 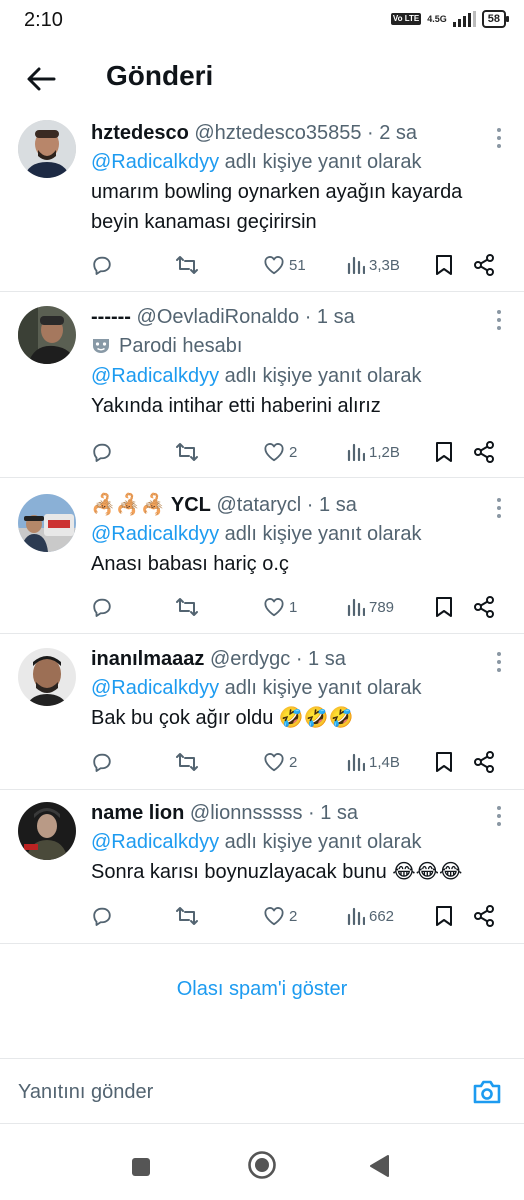 I want to click on author-name: name lion, so click(x=137, y=813).